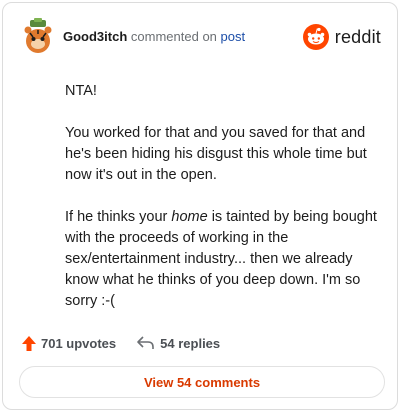 The height and width of the screenshot is (412, 400). Describe the element at coordinates (233, 36) in the screenshot. I see `post-link: post` at that location.